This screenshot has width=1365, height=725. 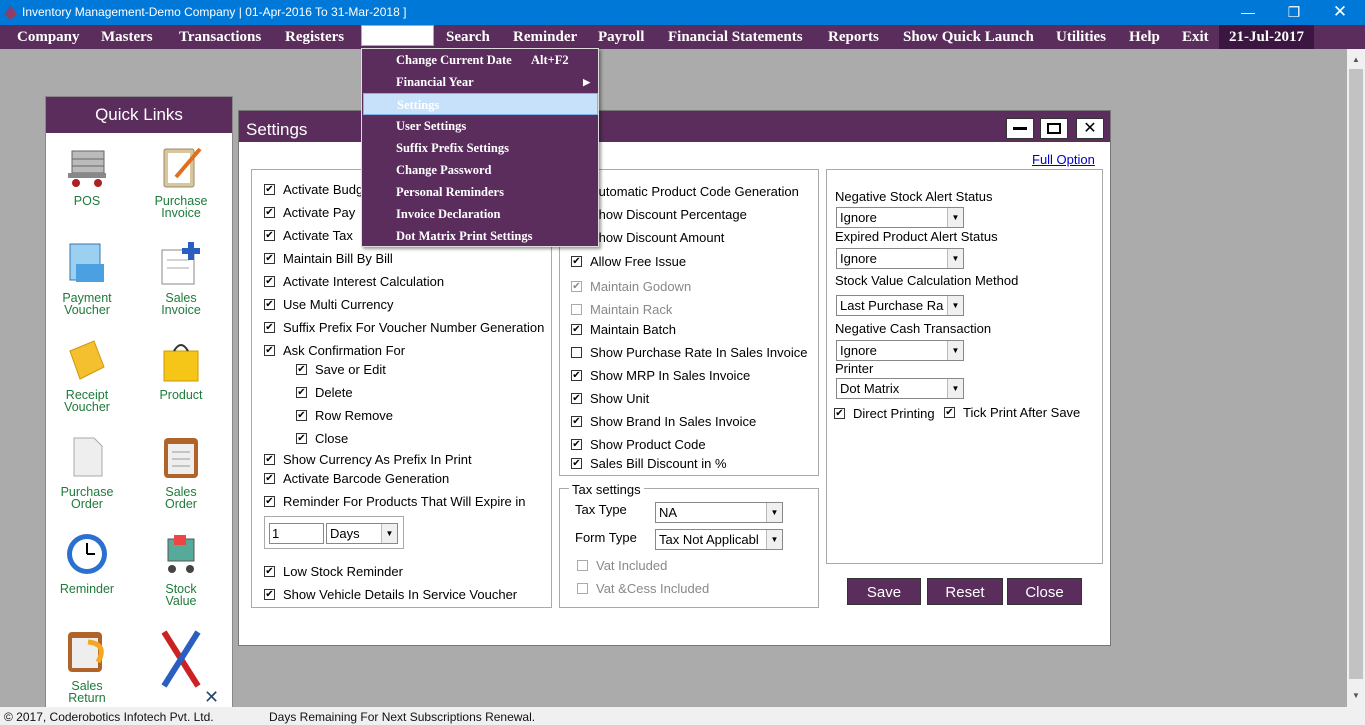 What do you see at coordinates (181, 278) in the screenshot?
I see `quick-link-sales-invoice: Sales Invoice` at bounding box center [181, 278].